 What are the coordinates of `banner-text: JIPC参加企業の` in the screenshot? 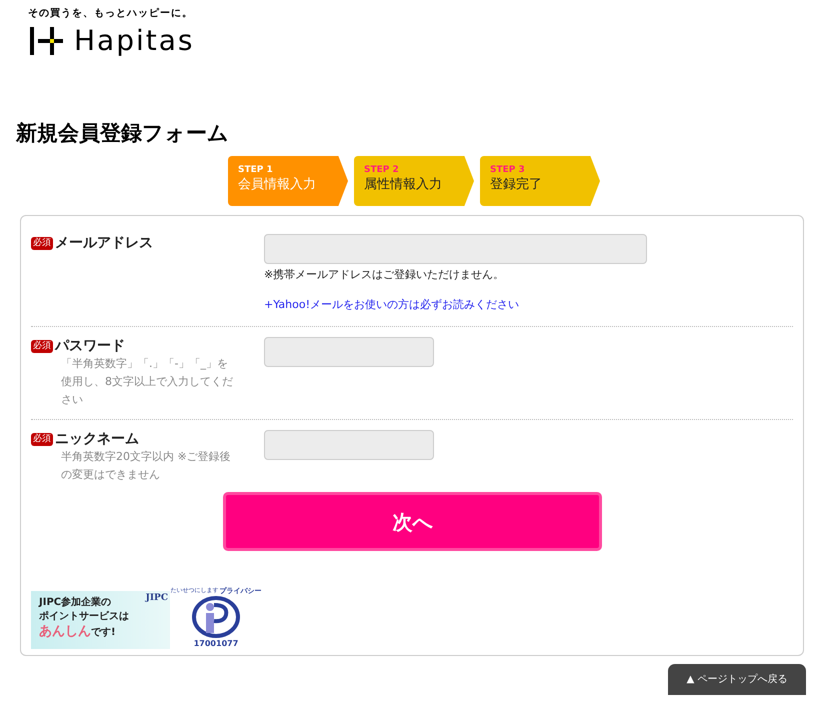 It's located at (75, 603).